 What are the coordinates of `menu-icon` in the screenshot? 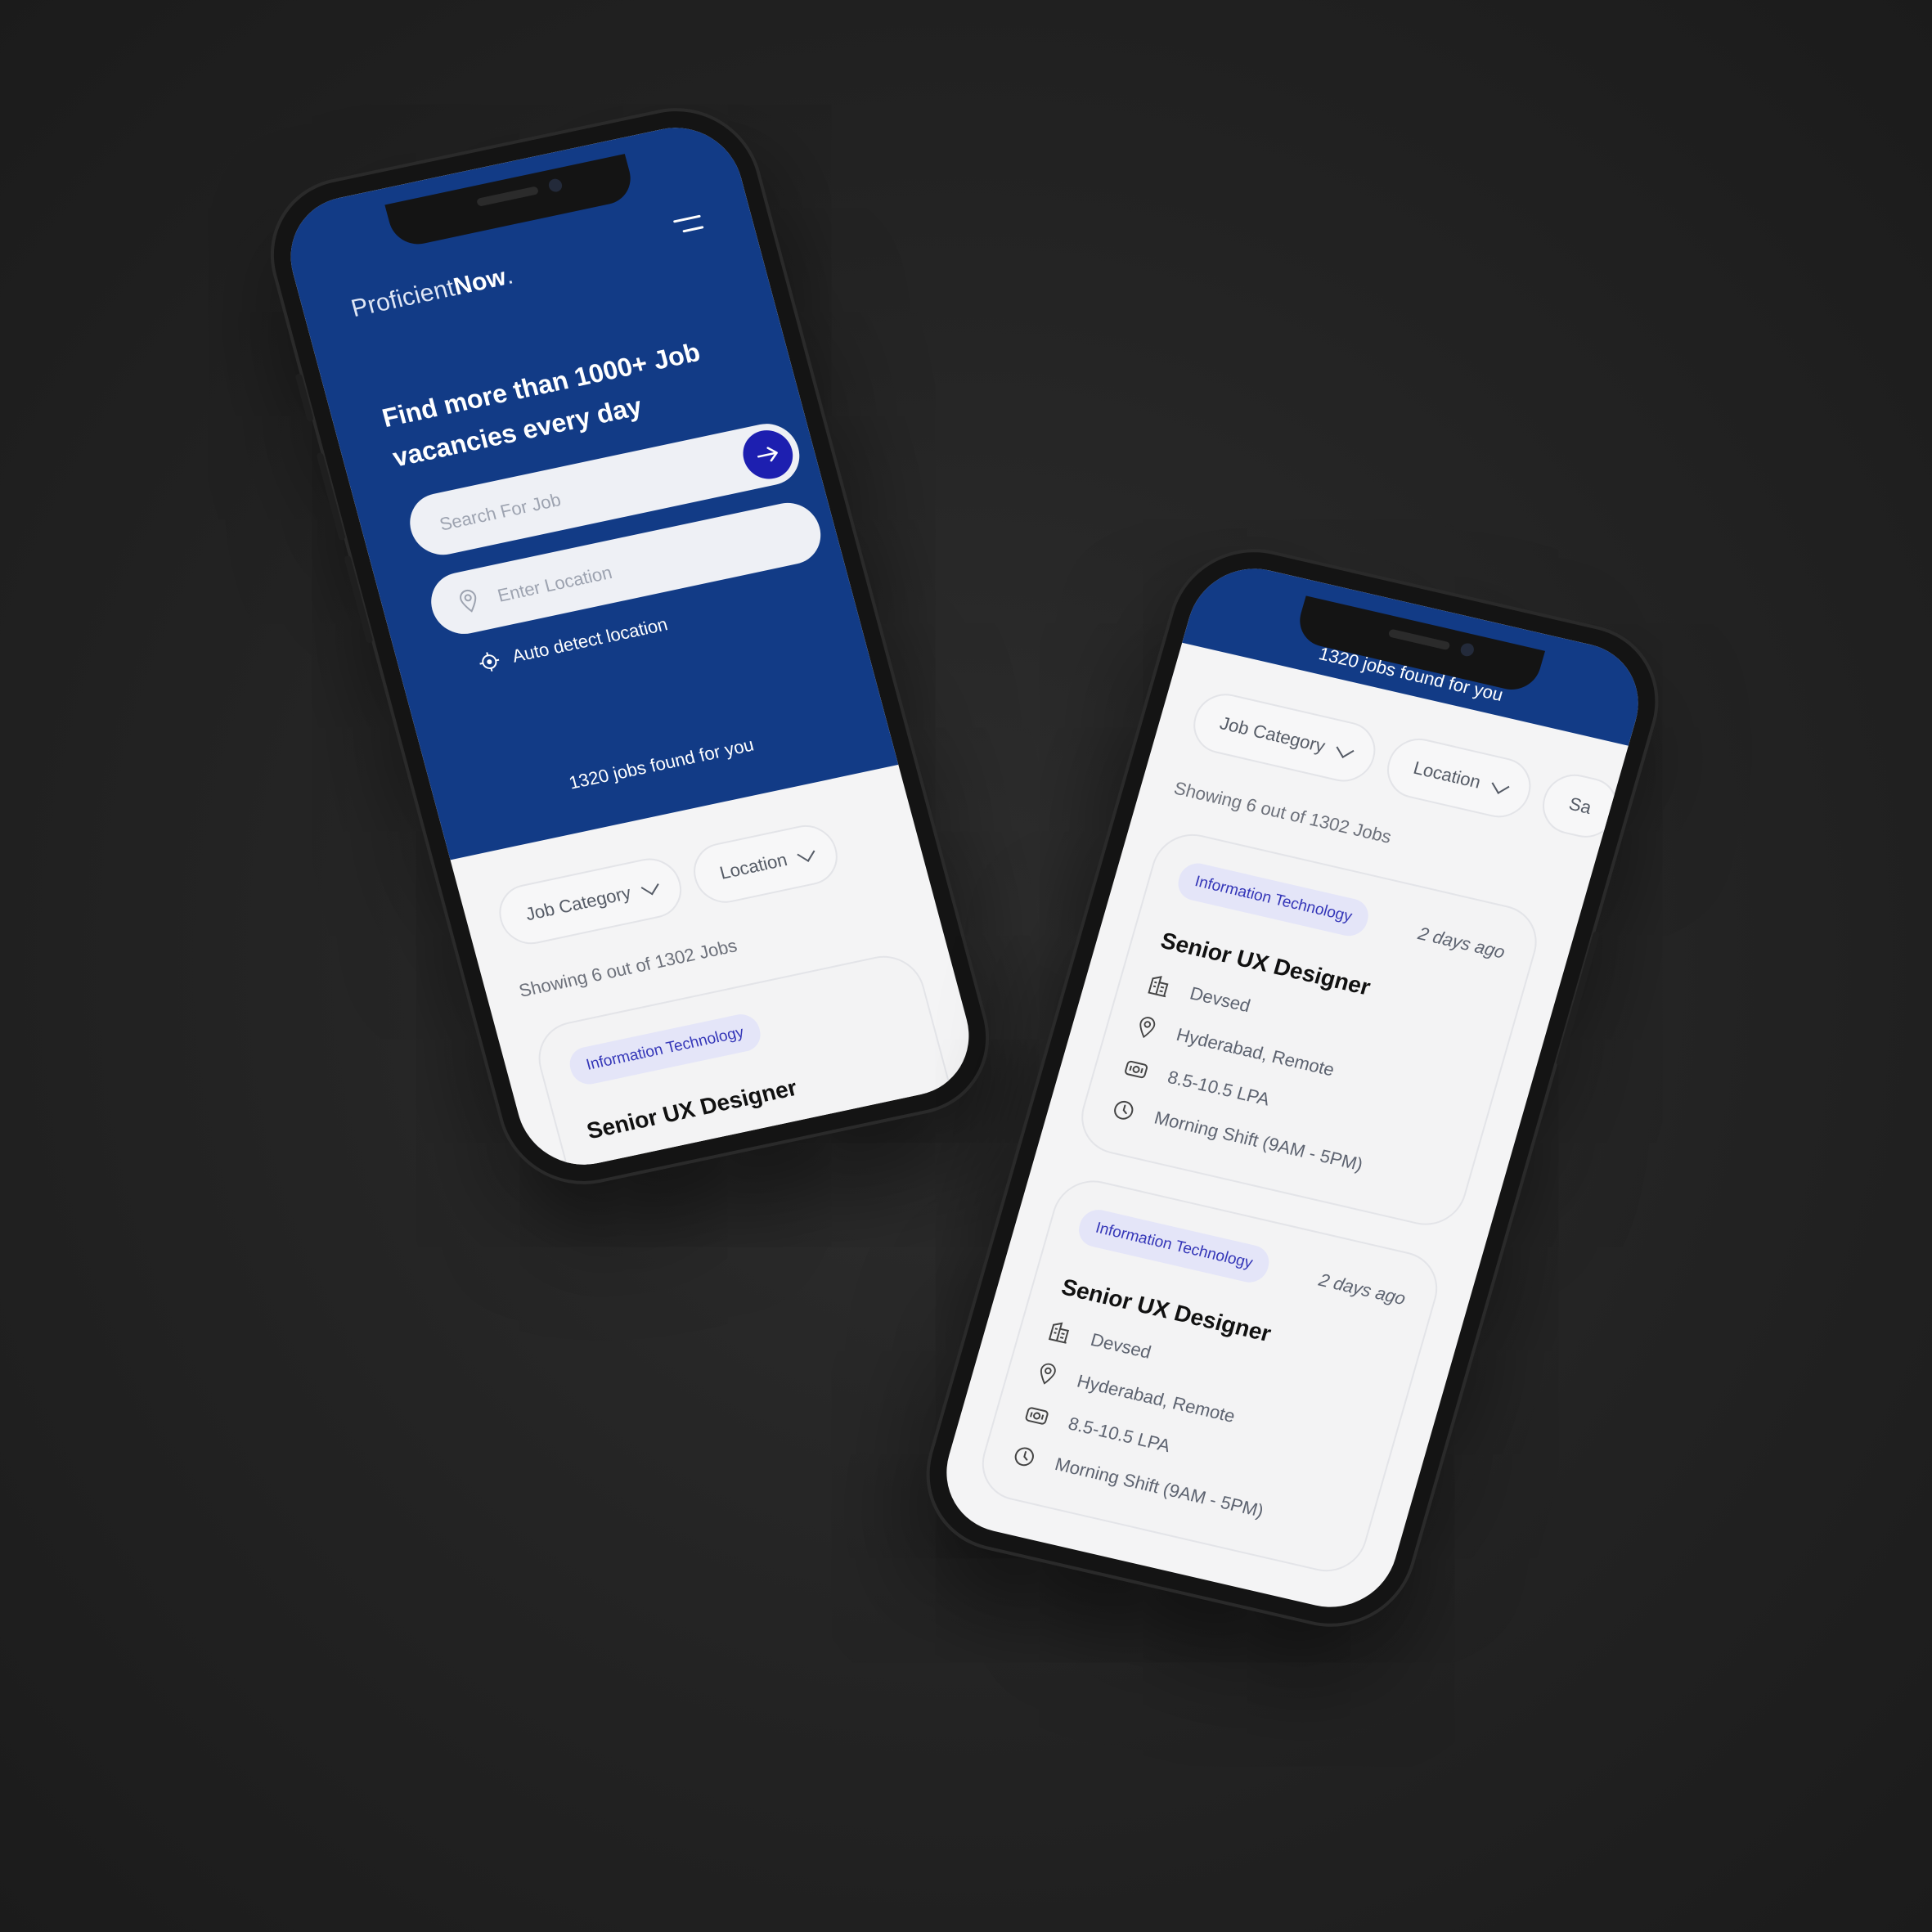 It's located at (688, 225).